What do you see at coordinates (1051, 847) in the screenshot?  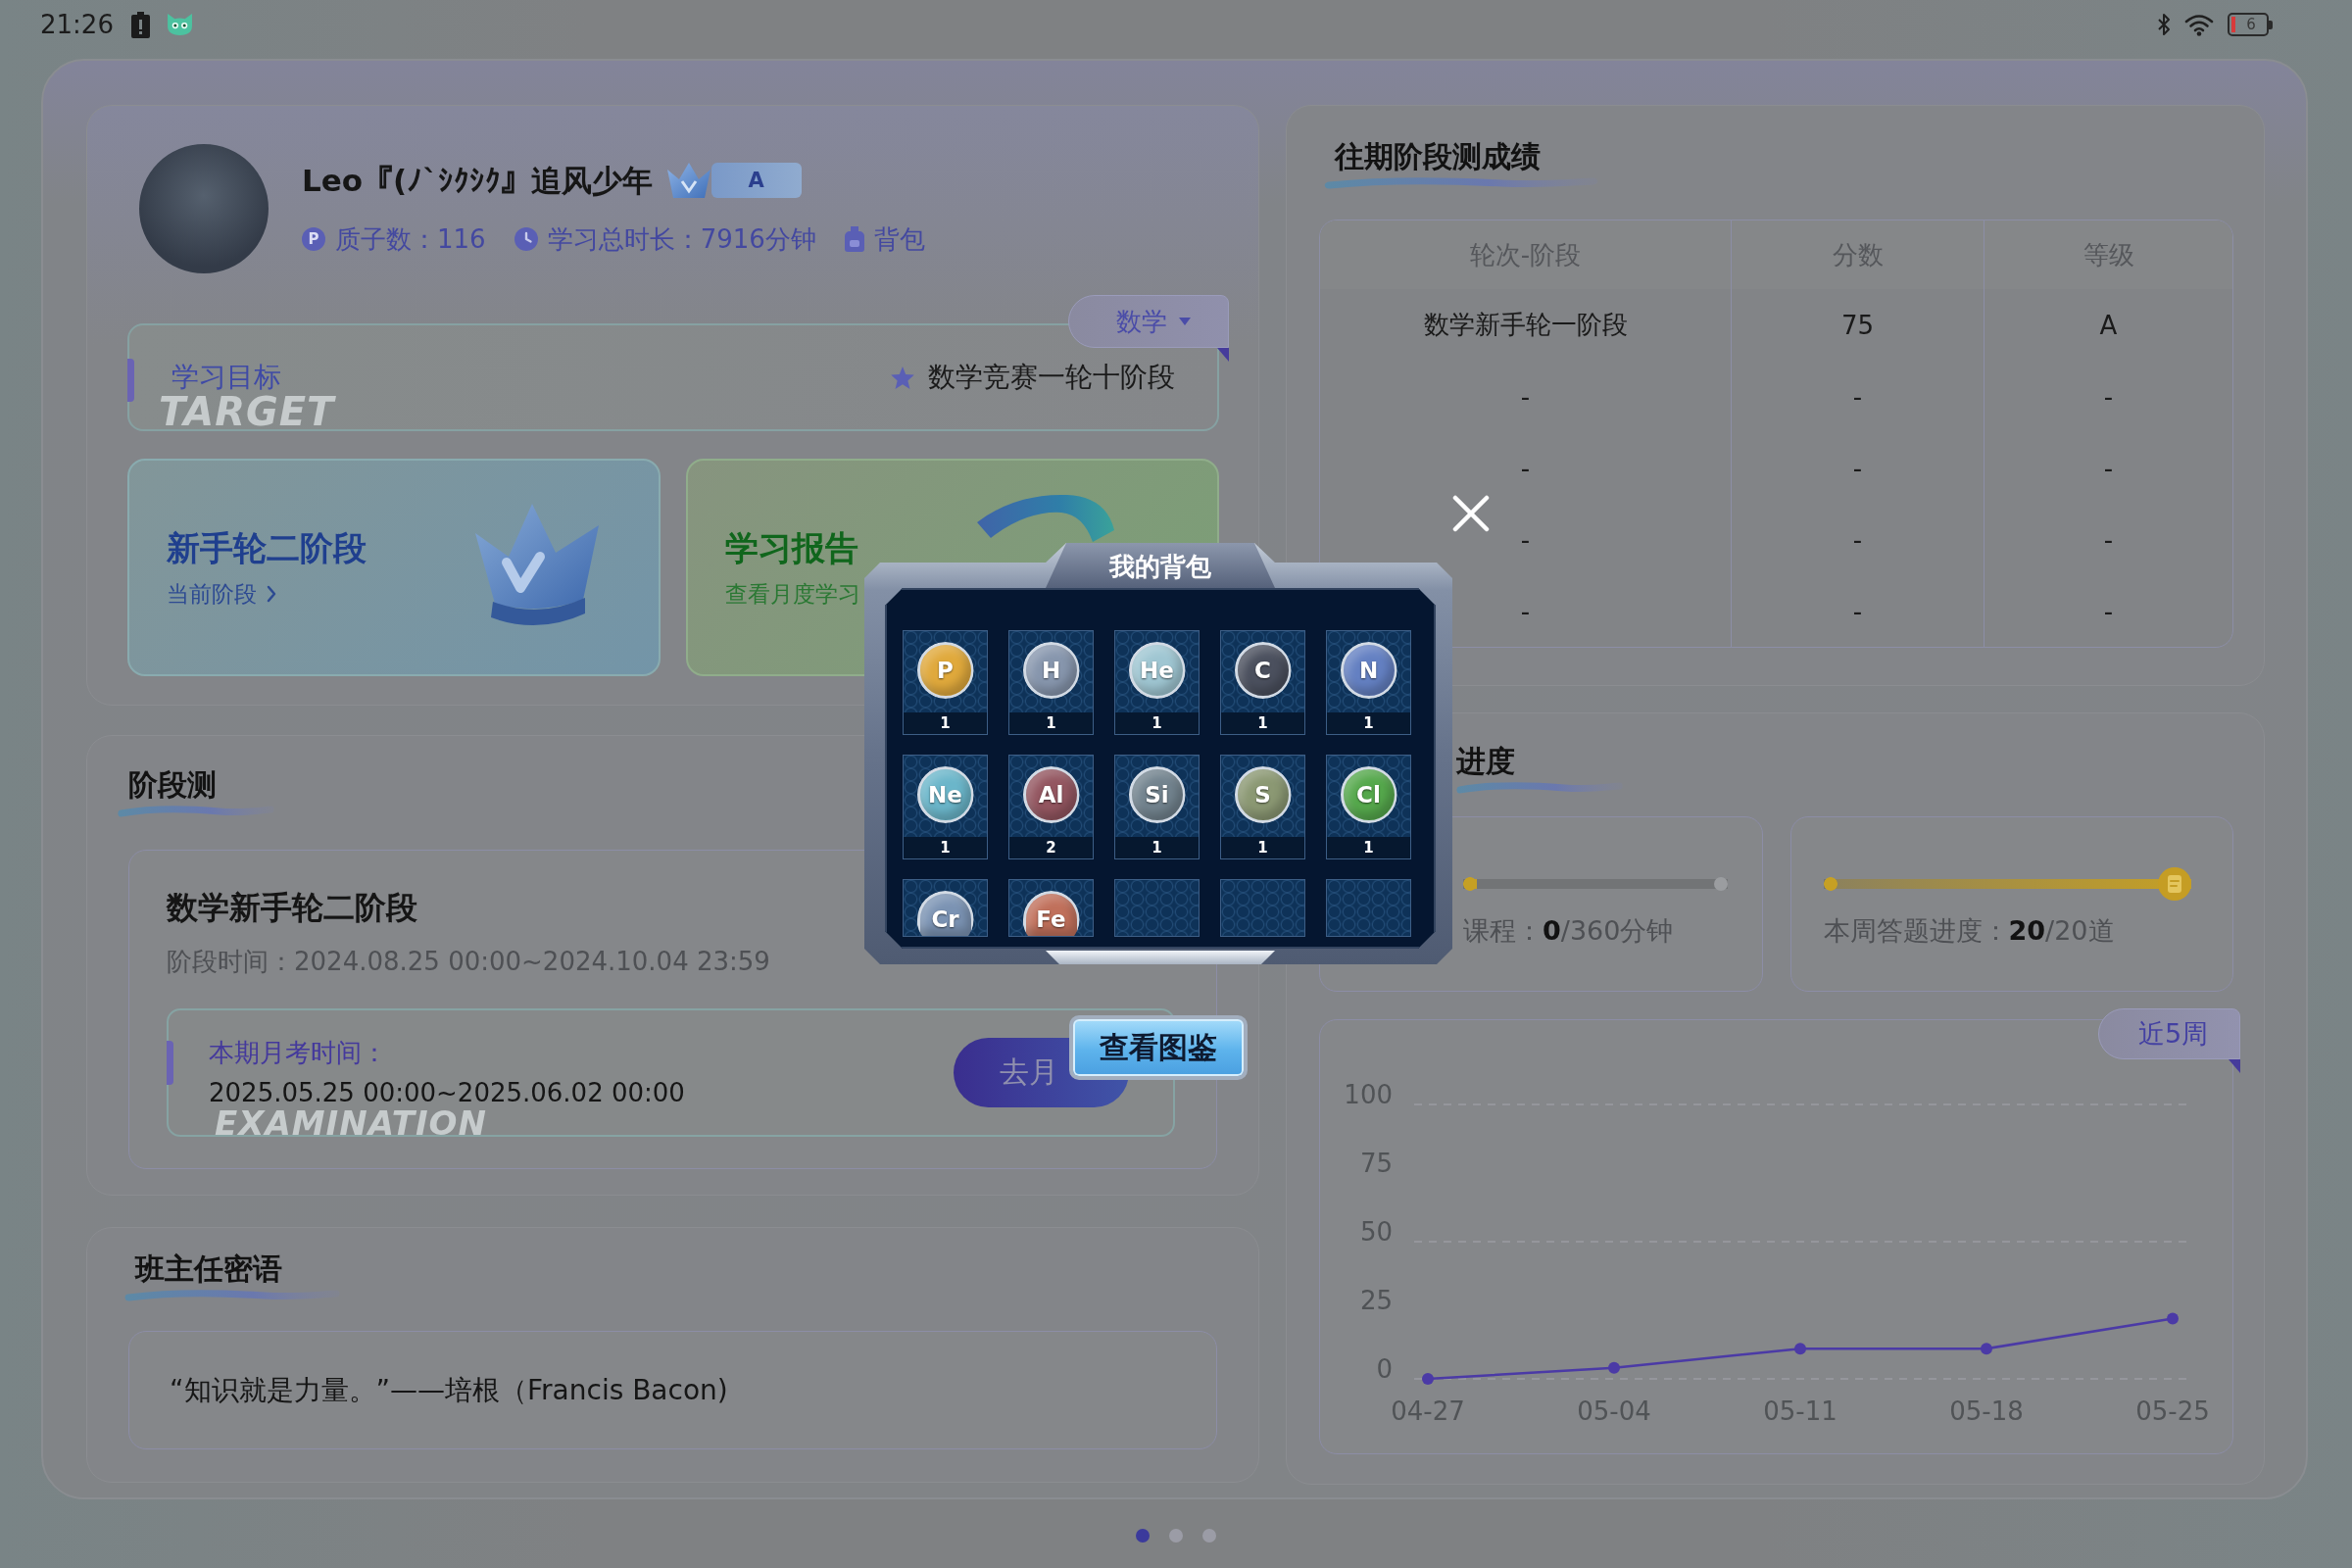 I see `item-count: 2` at bounding box center [1051, 847].